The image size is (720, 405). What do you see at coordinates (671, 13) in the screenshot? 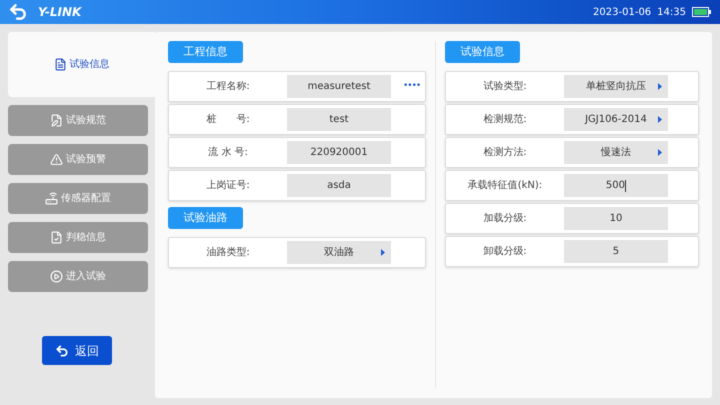
I see `time-text: 14:35` at bounding box center [671, 13].